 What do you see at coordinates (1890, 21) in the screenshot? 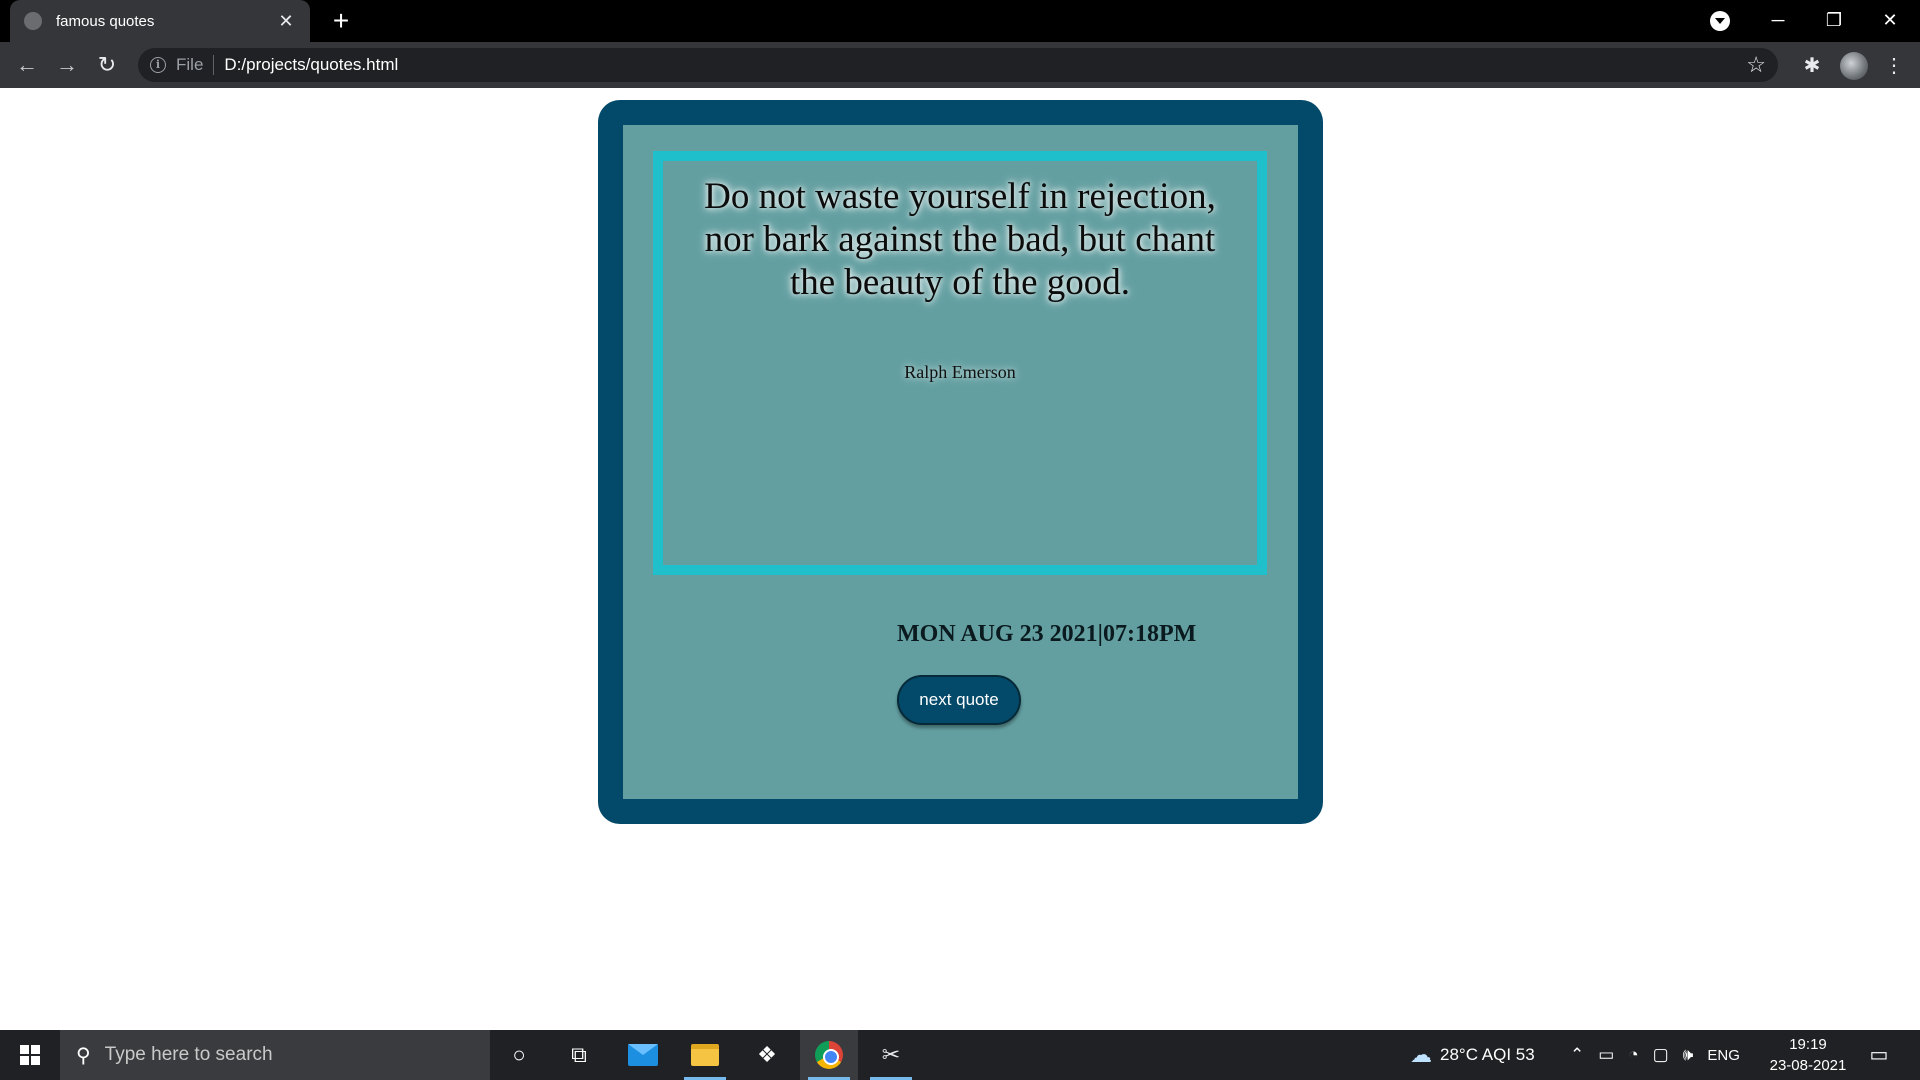
I see `close-window-button: ✕` at bounding box center [1890, 21].